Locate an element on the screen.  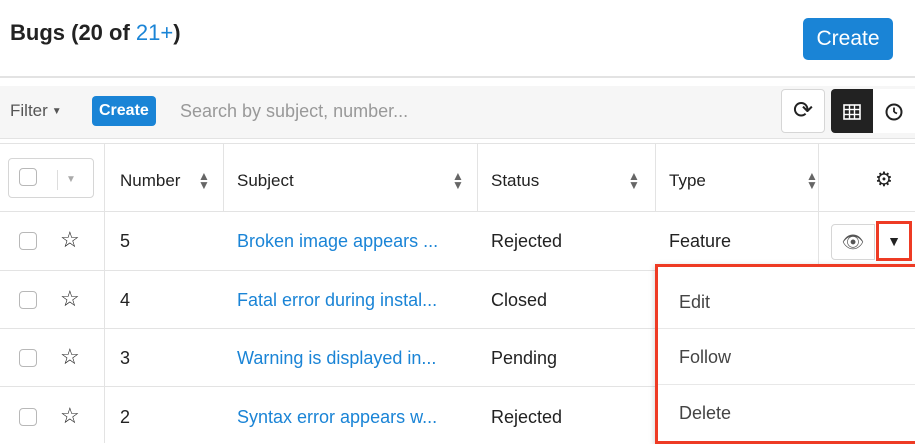
refresh-button: ⟳ is located at coordinates (803, 111).